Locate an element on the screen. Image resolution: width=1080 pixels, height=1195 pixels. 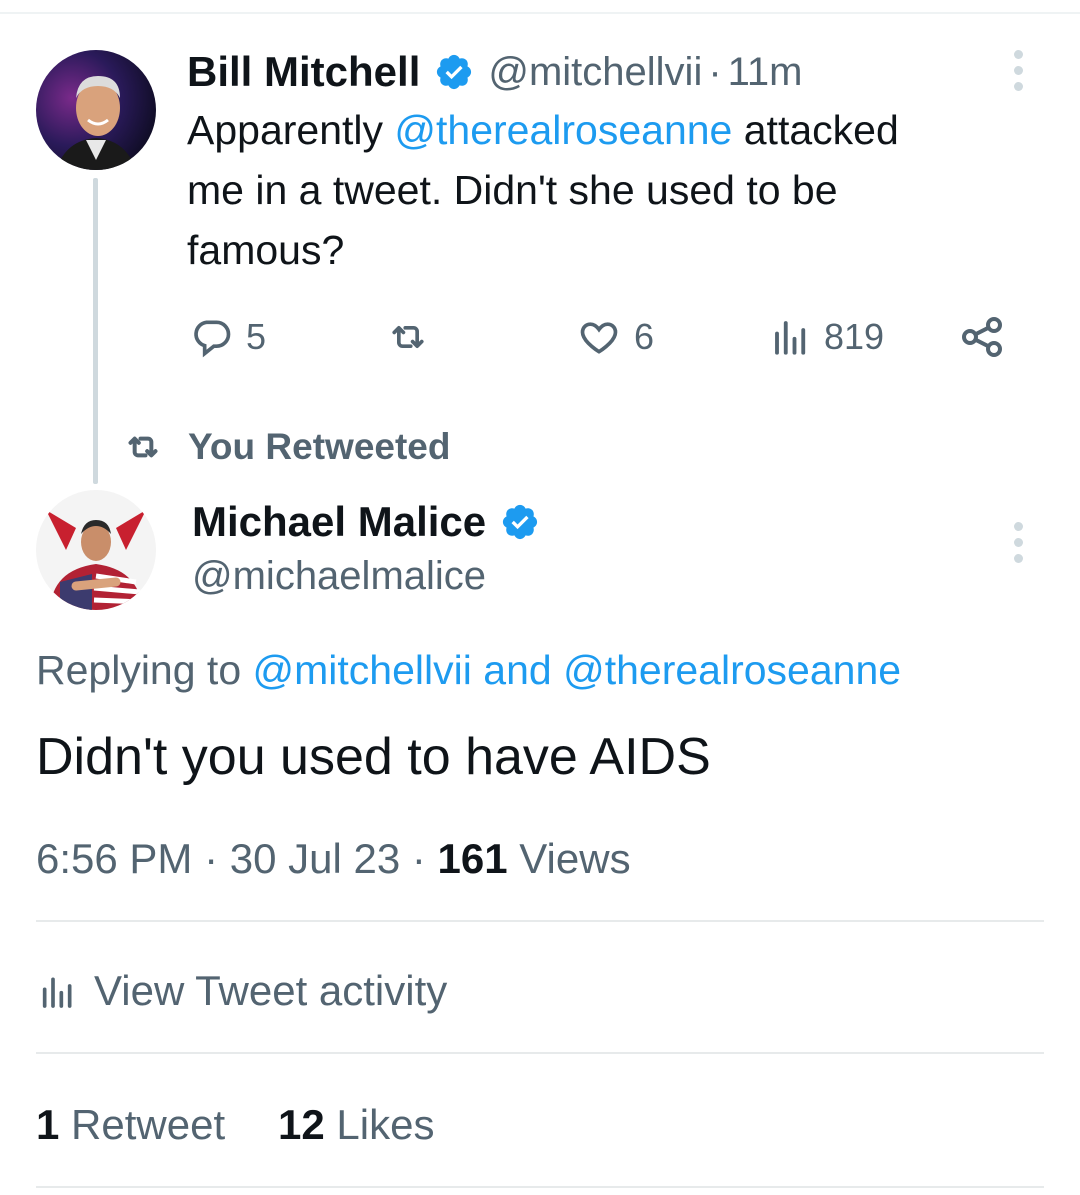
timestamp: 11m is located at coordinates (765, 72).